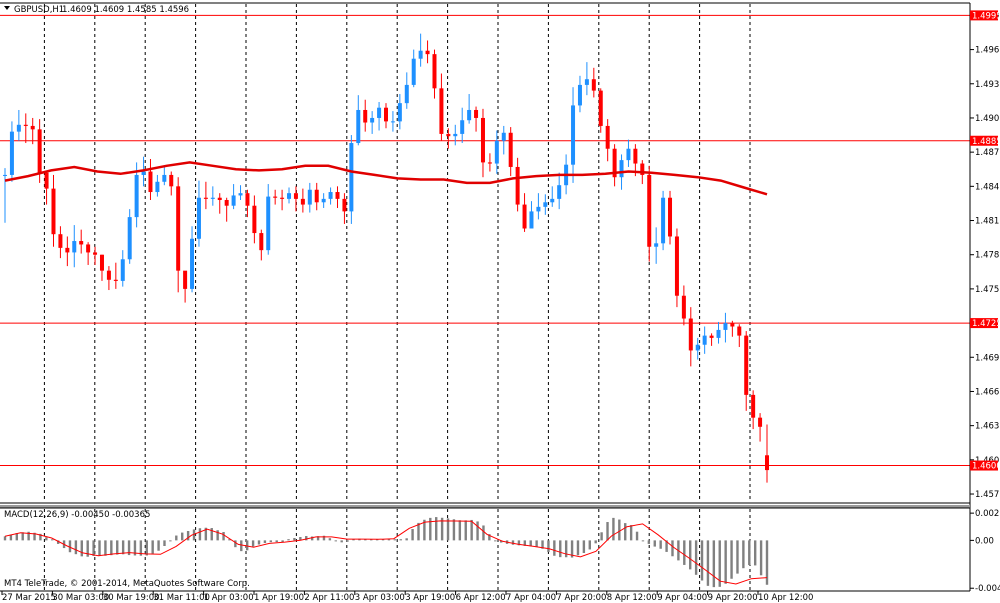 The width and height of the screenshot is (1000, 603). I want to click on time-tick-label: 9 Apr 04:00, so click(682, 598).